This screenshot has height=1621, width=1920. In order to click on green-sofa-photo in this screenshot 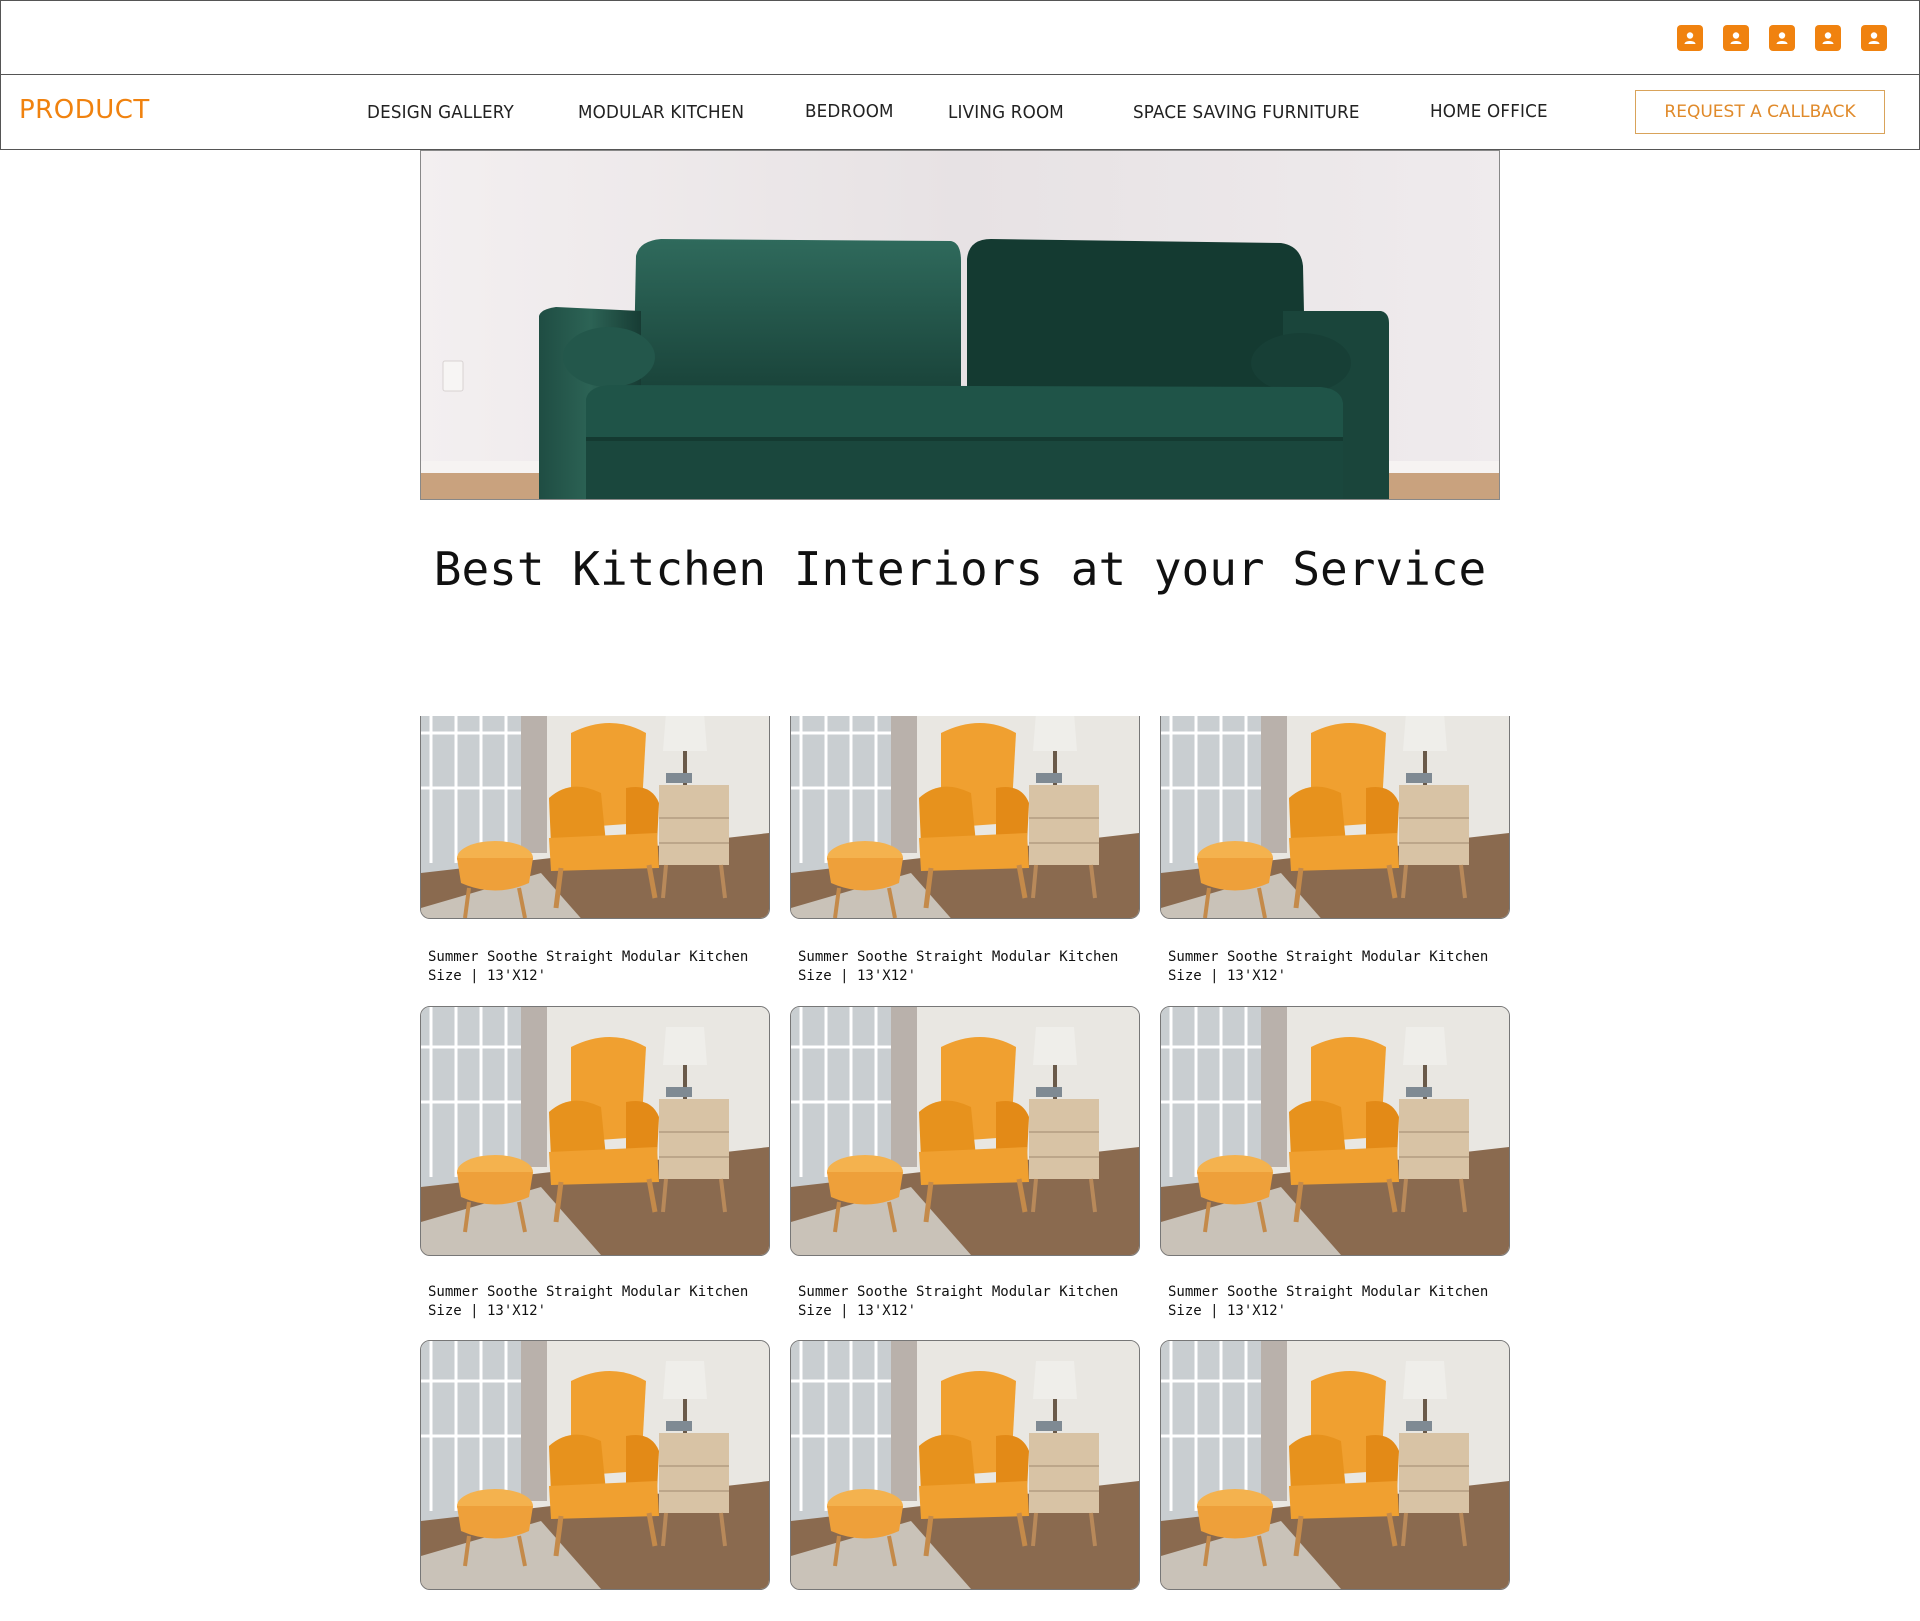, I will do `click(960, 325)`.